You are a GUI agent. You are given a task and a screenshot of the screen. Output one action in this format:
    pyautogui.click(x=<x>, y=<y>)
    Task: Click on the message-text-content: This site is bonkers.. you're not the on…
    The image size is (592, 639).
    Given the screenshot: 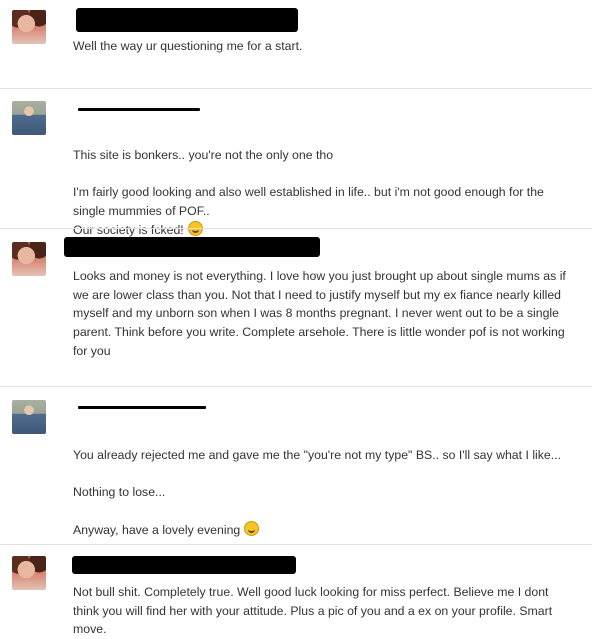 What is the action you would take?
    pyautogui.click(x=308, y=192)
    